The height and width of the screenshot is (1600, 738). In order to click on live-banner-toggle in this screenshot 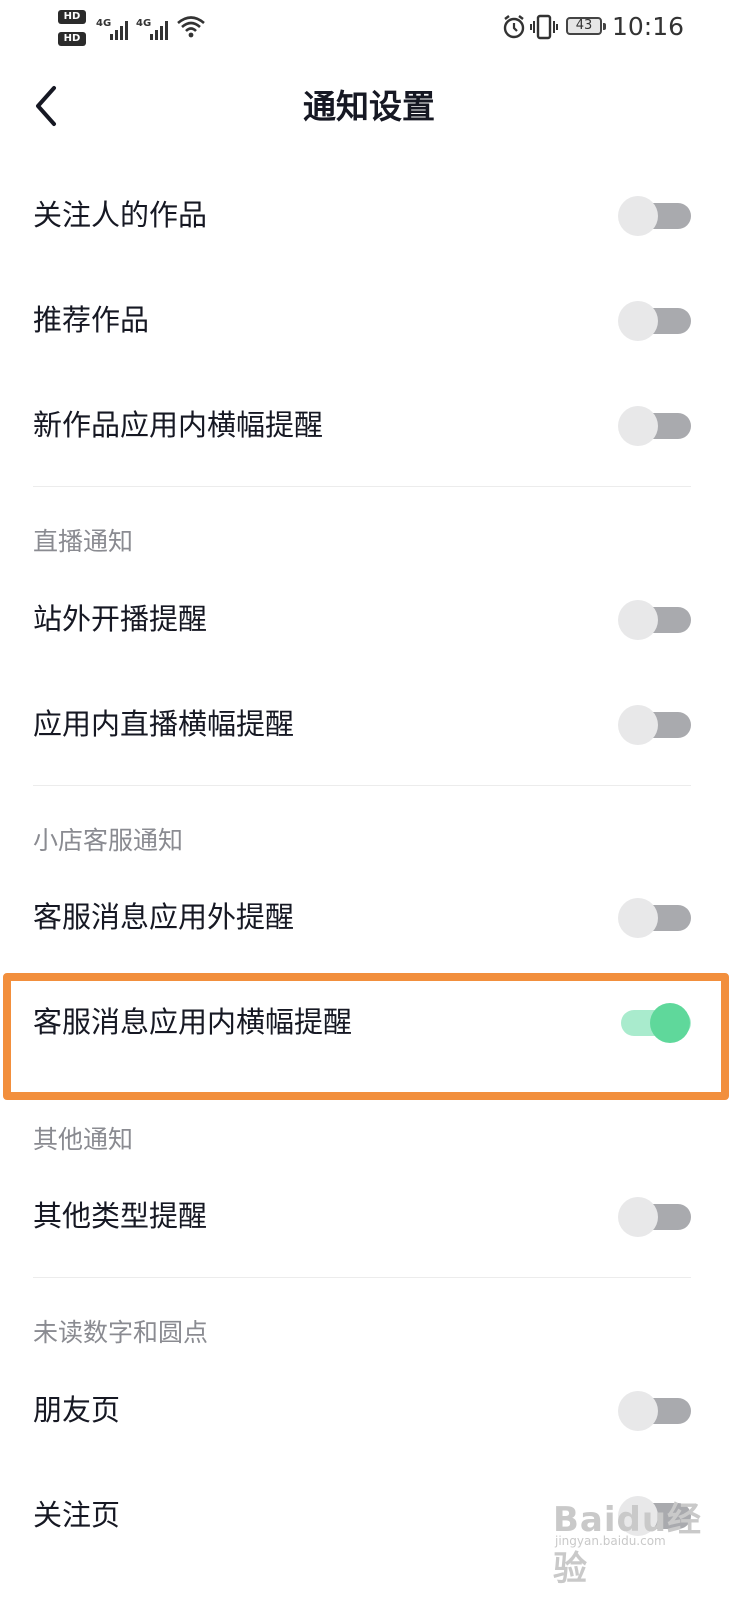, I will do `click(655, 725)`.